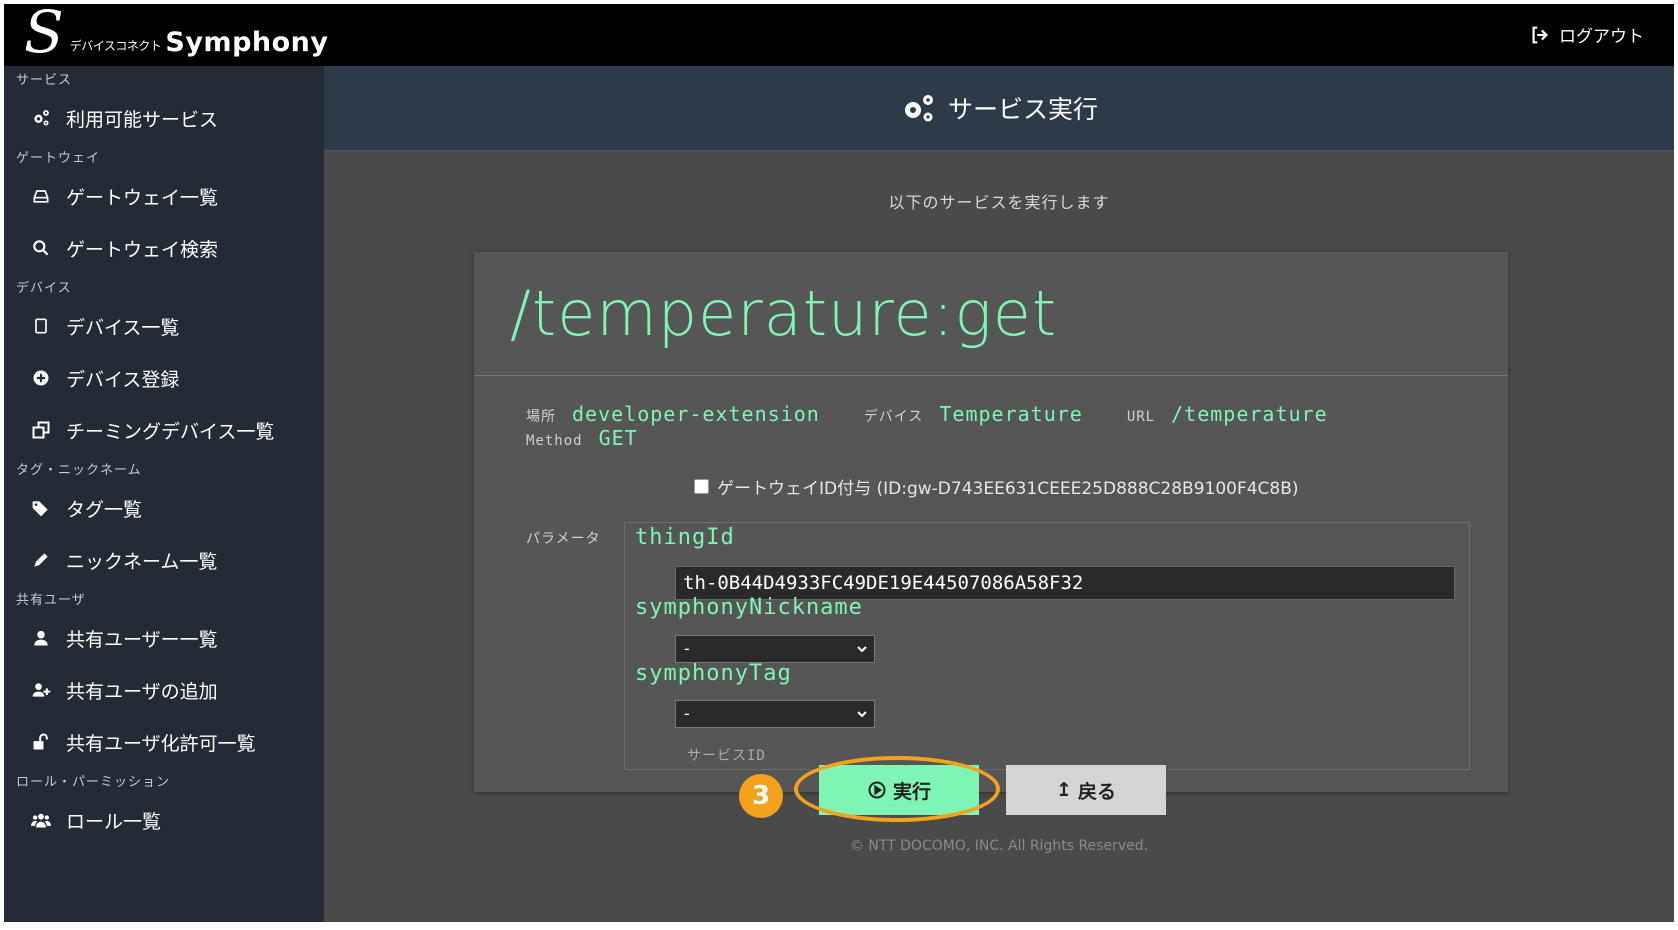 This screenshot has width=1678, height=930. What do you see at coordinates (41, 742) in the screenshot?
I see `unlock-icon` at bounding box center [41, 742].